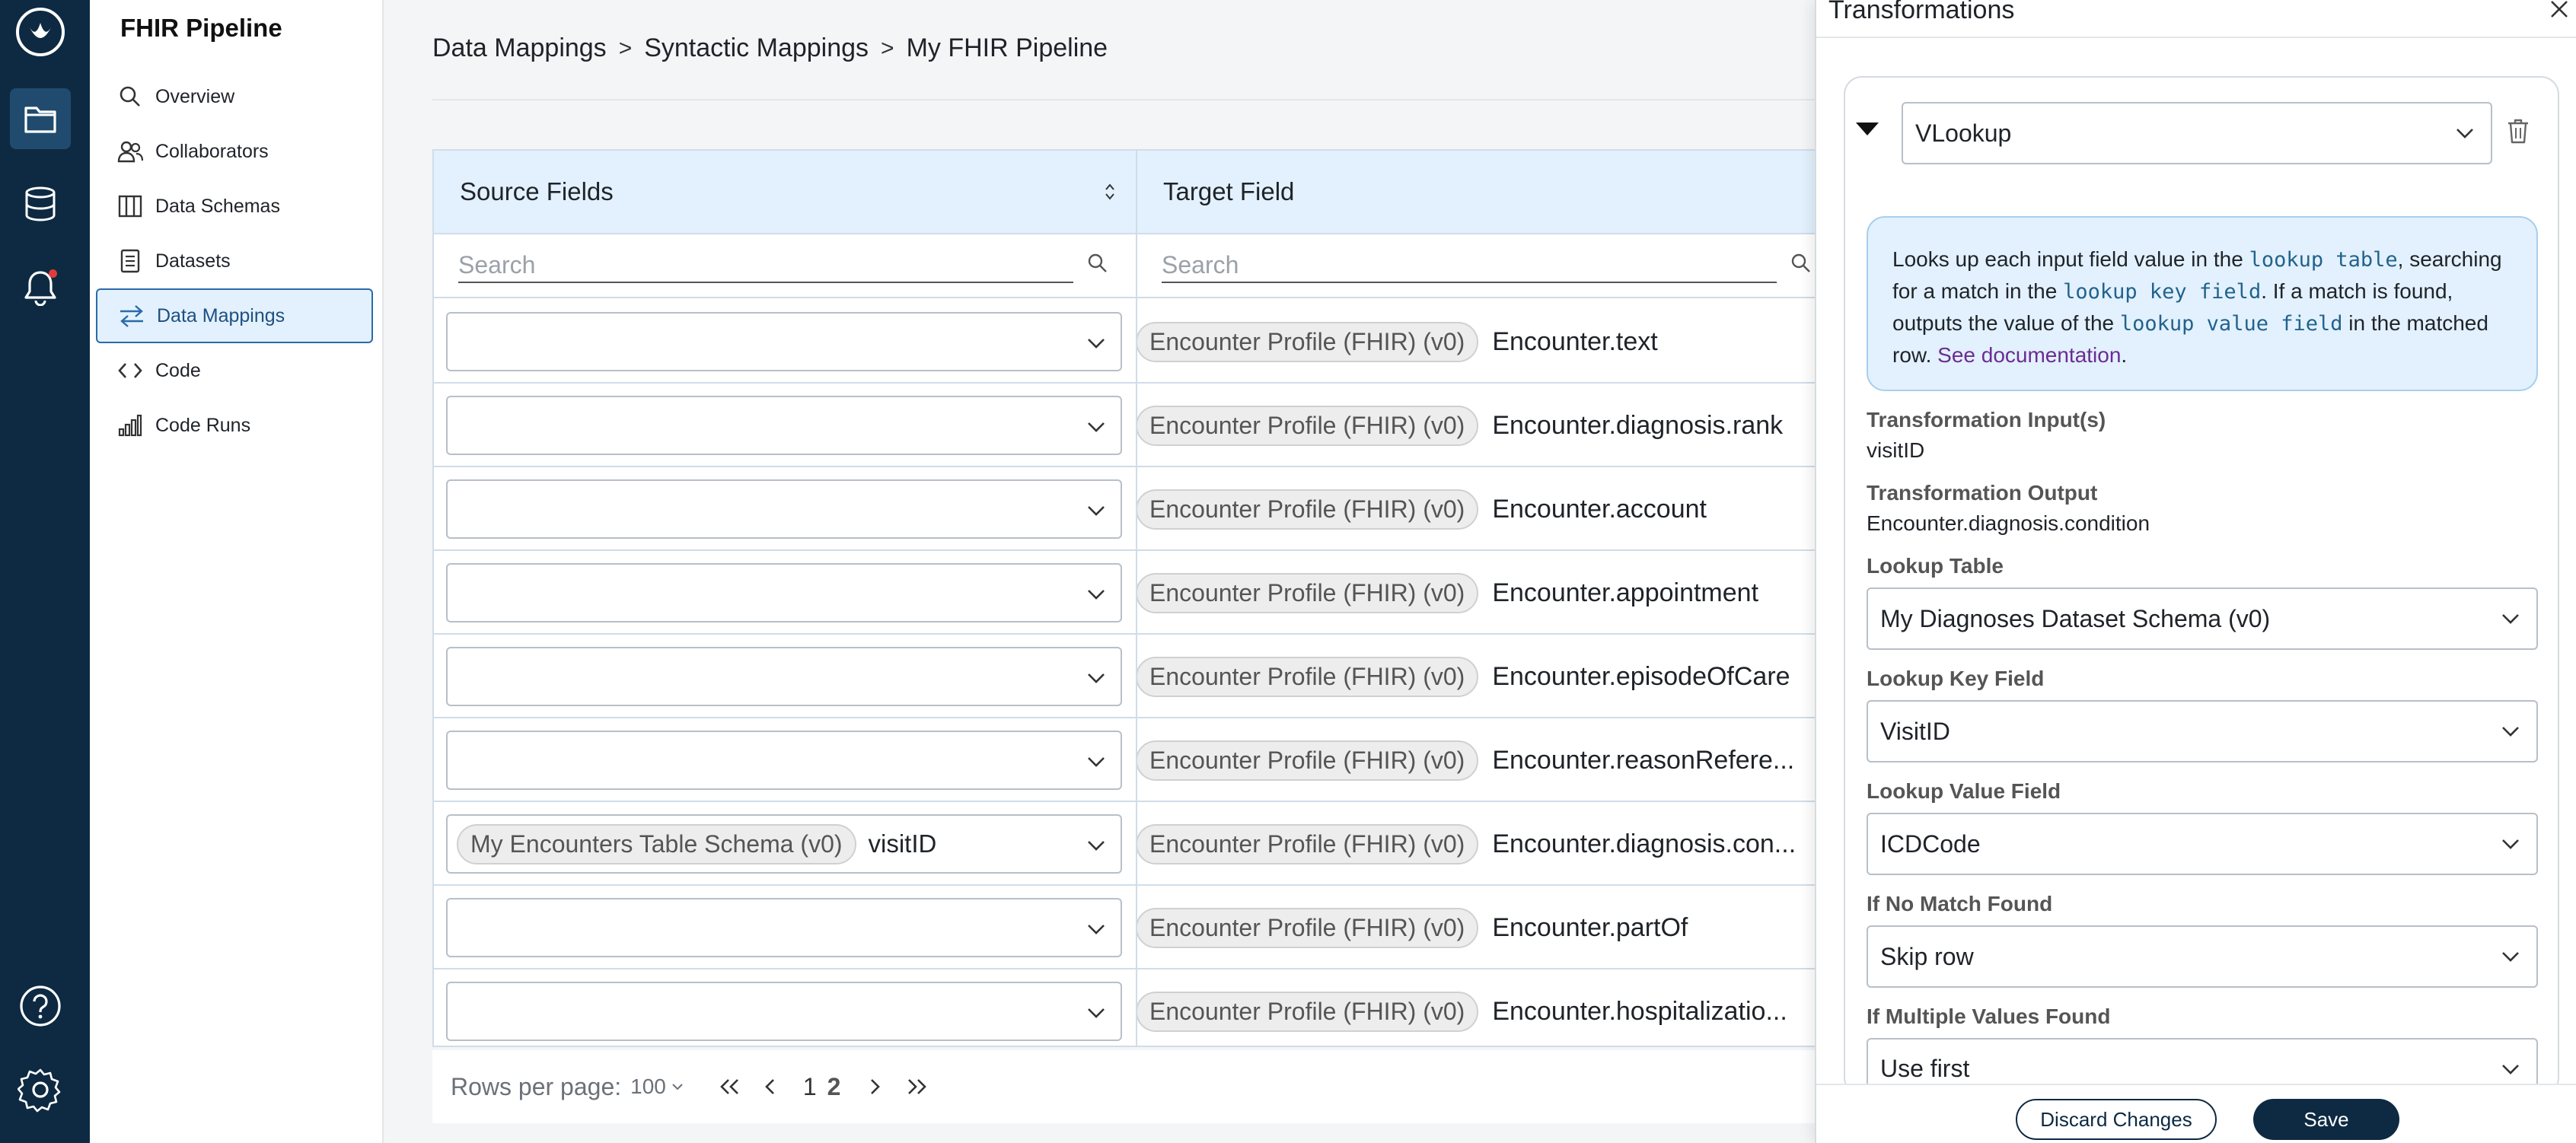 Image resolution: width=2576 pixels, height=1143 pixels. I want to click on folder-icon, so click(40, 118).